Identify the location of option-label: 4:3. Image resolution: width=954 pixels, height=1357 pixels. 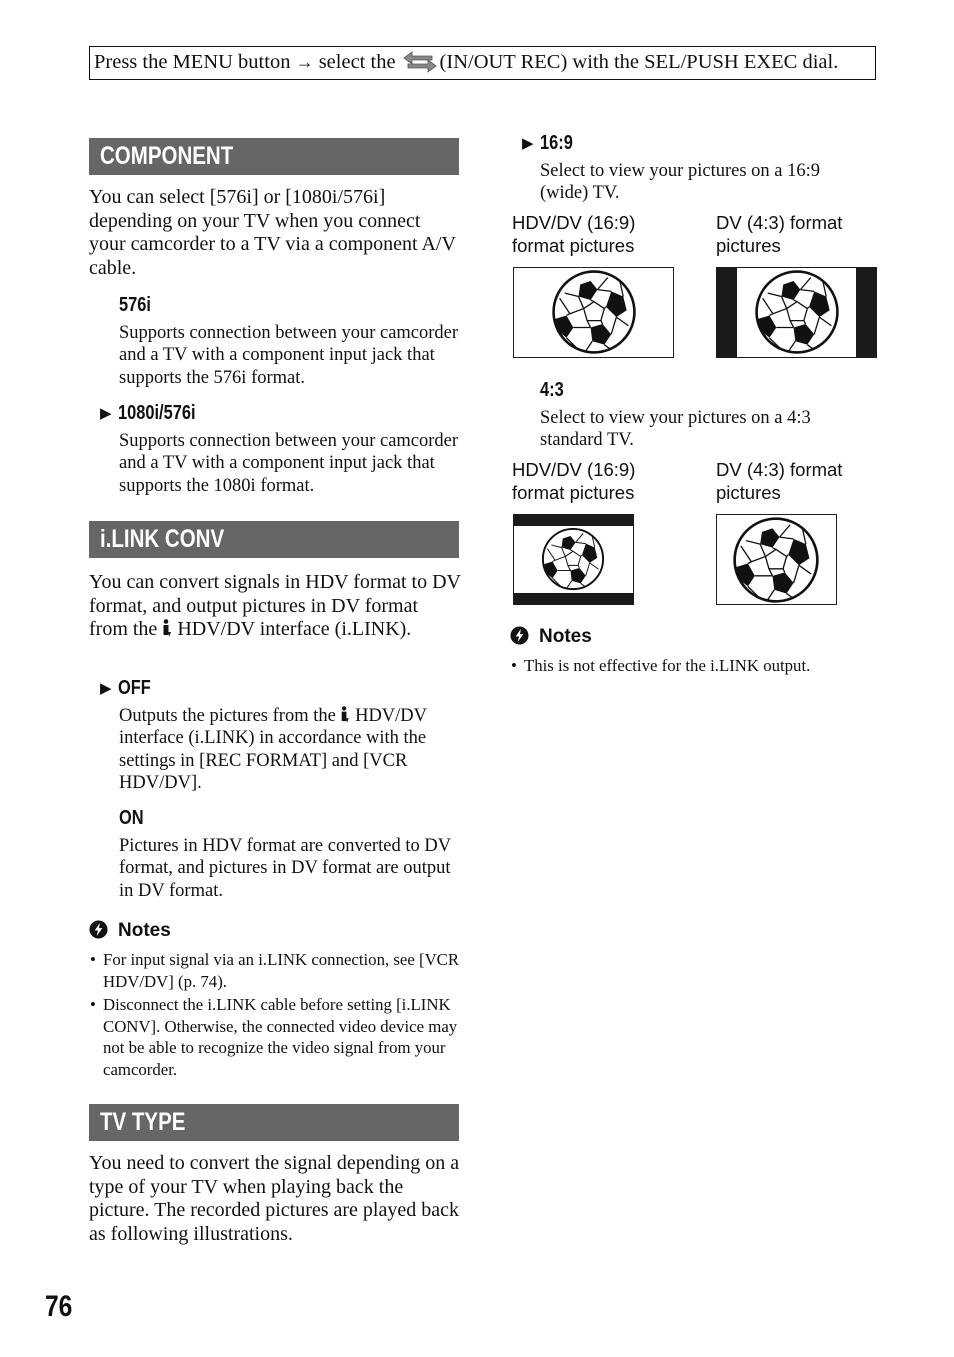
(552, 390).